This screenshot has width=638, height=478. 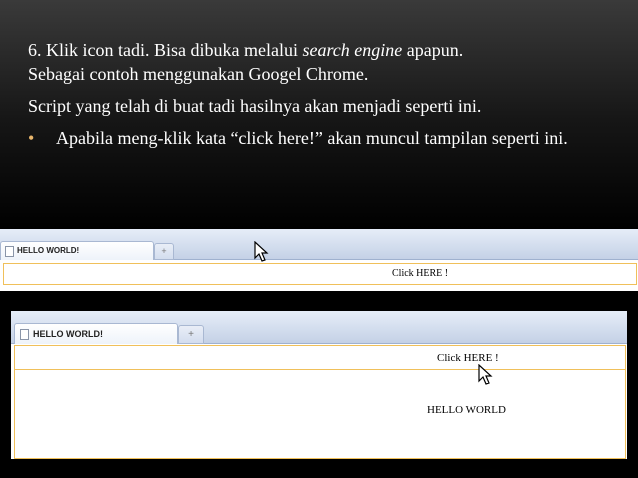 What do you see at coordinates (352, 50) in the screenshot?
I see `step-text-emphasis: search engine` at bounding box center [352, 50].